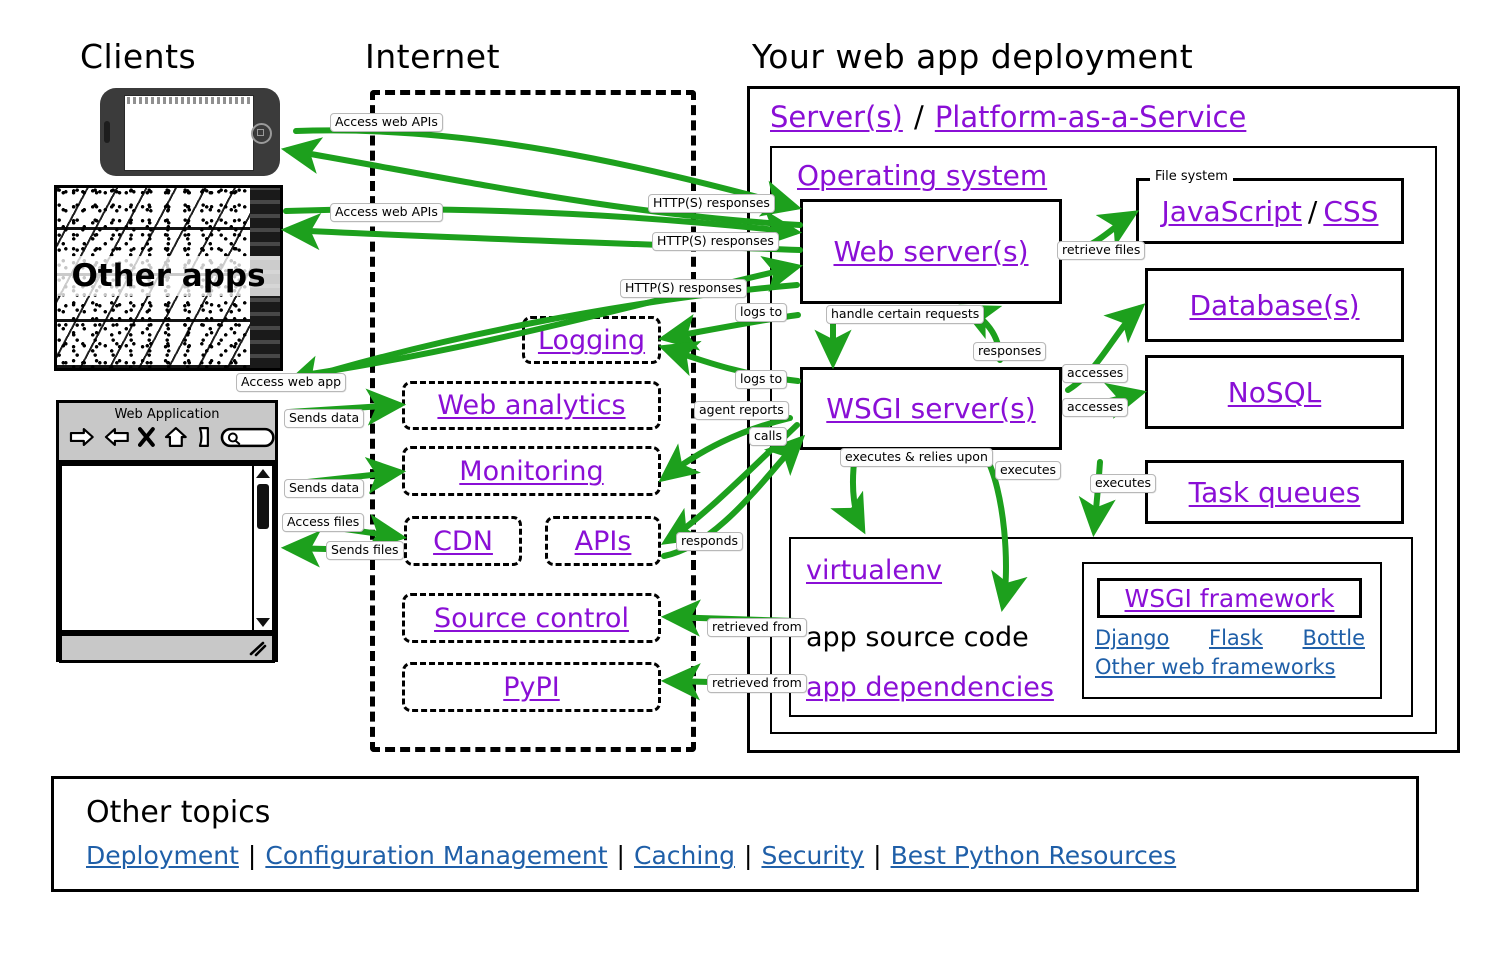 This screenshot has height=970, width=1495. What do you see at coordinates (683, 289) in the screenshot?
I see `edge-label-http-responses-3: HTTP(S) responses` at bounding box center [683, 289].